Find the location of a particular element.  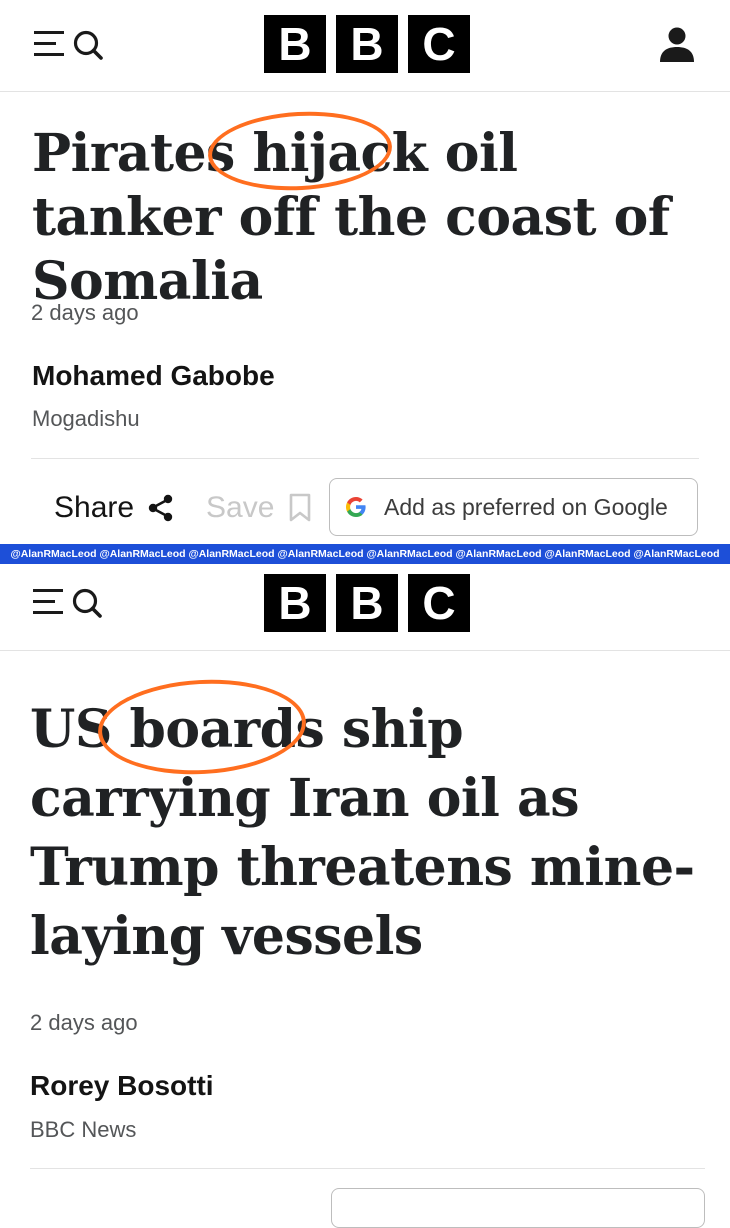

save-label: Save is located at coordinates (240, 507).